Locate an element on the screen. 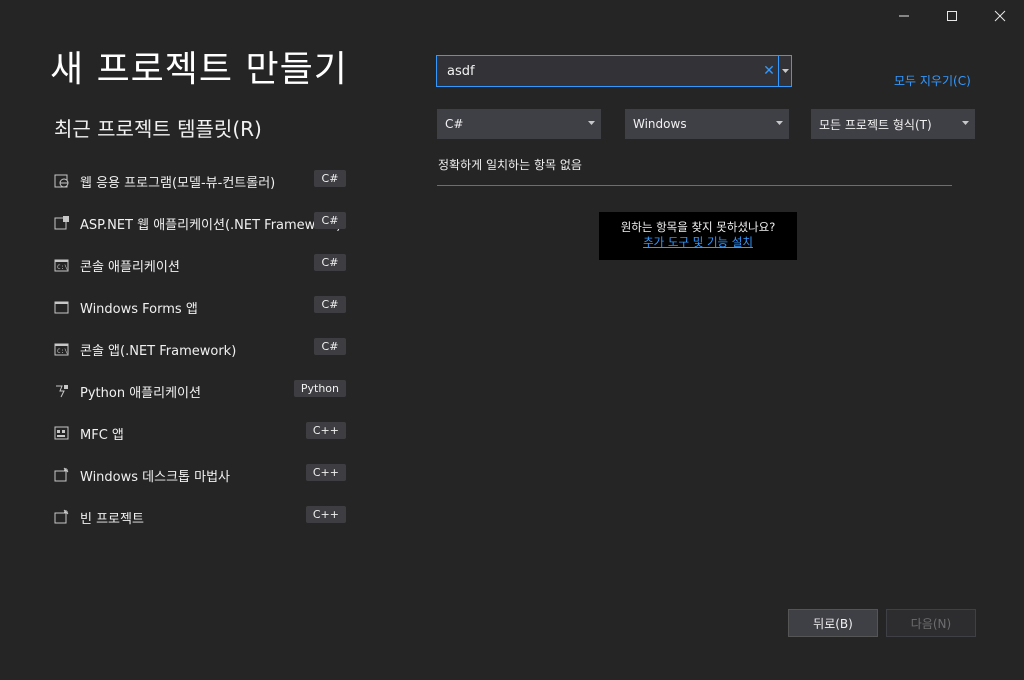 The image size is (1024, 680). python-icon is located at coordinates (62, 391).